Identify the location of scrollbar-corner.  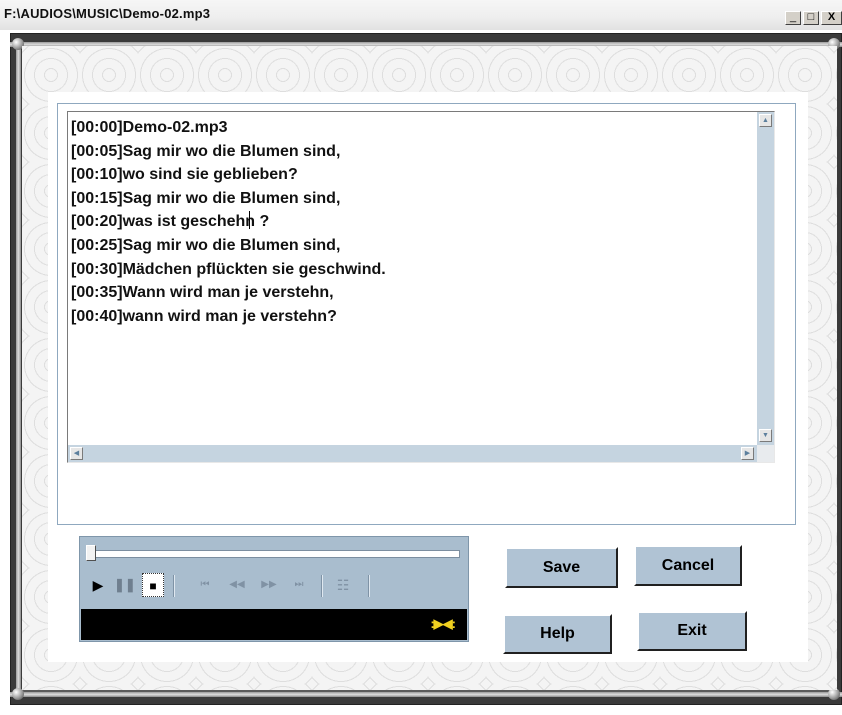
(765, 453).